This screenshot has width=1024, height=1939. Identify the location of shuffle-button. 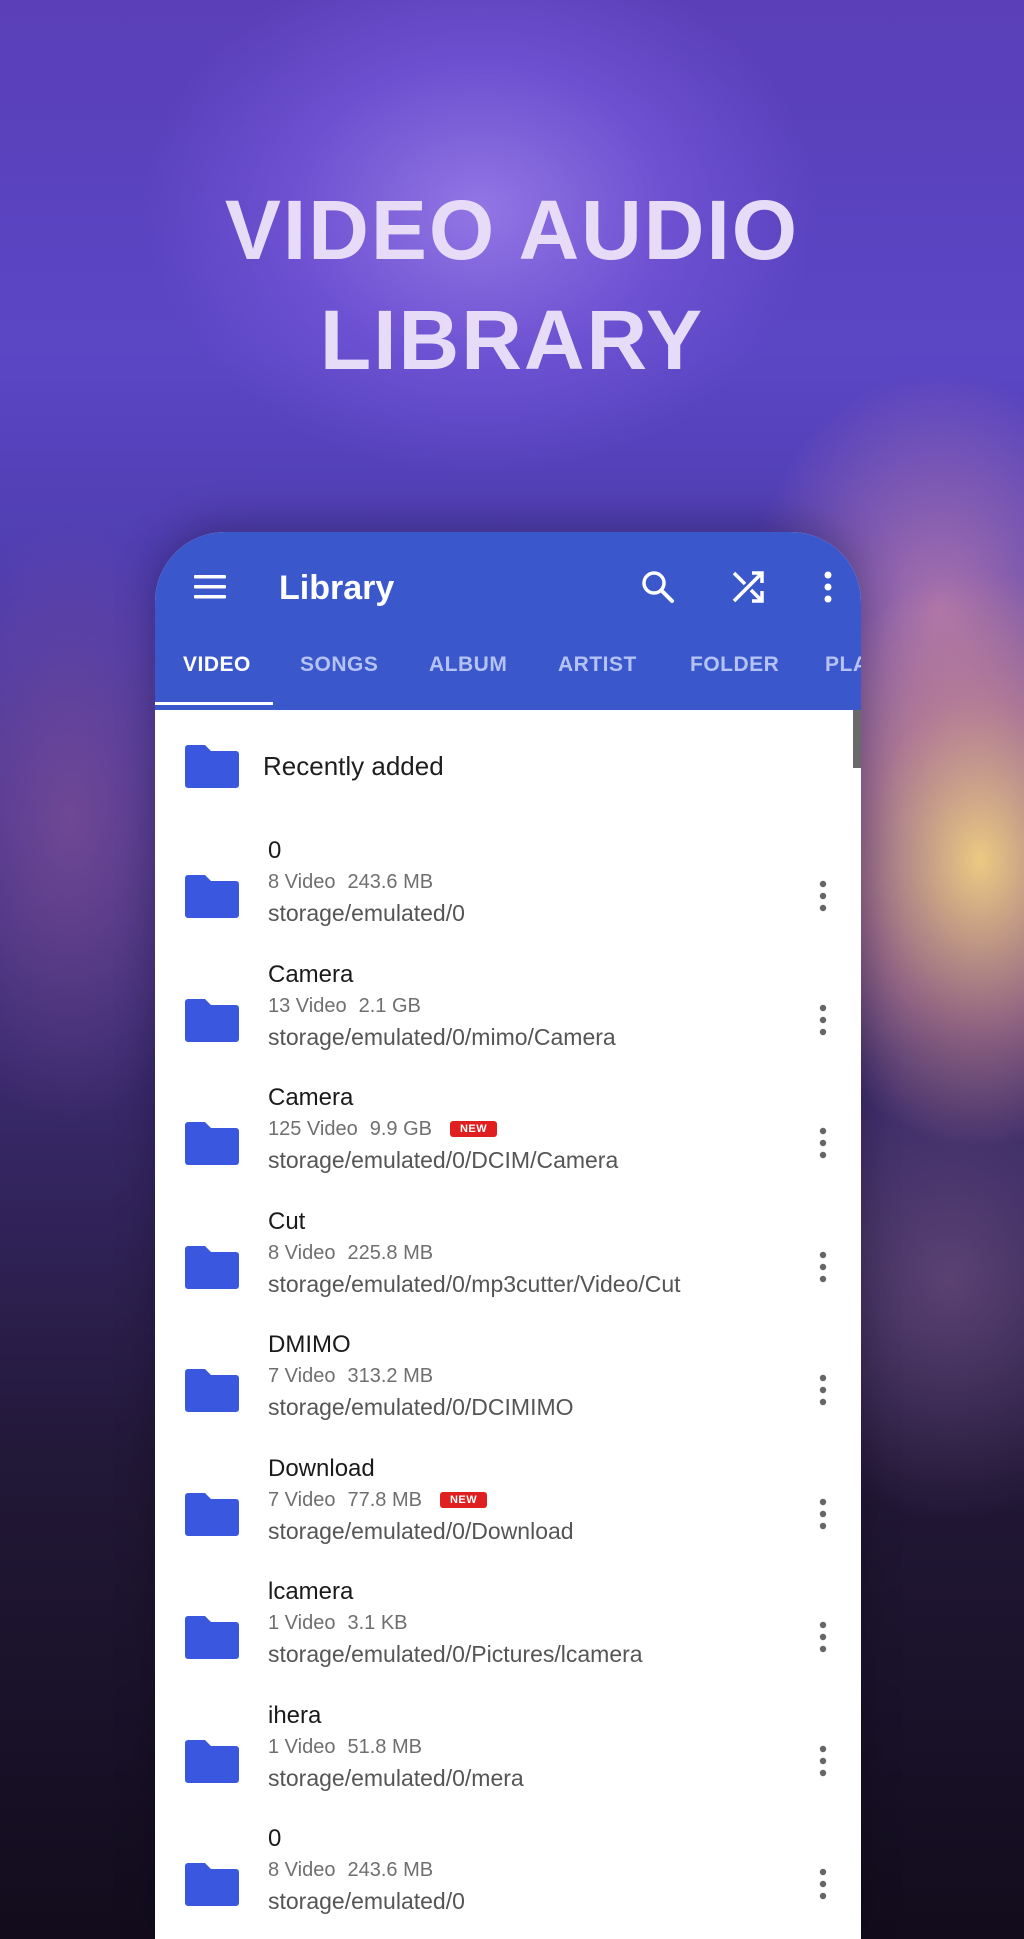
(748, 587).